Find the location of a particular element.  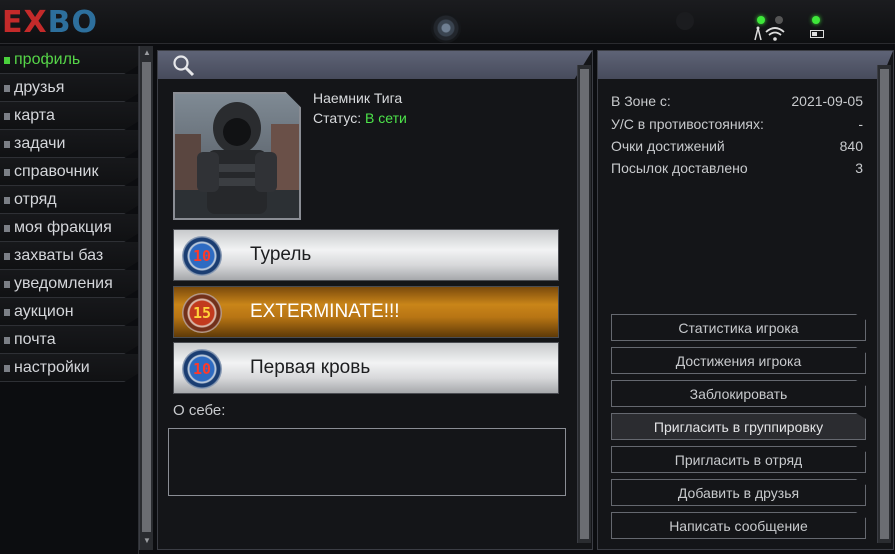

stat-row: Посылок доставлено 3 is located at coordinates (737, 171).